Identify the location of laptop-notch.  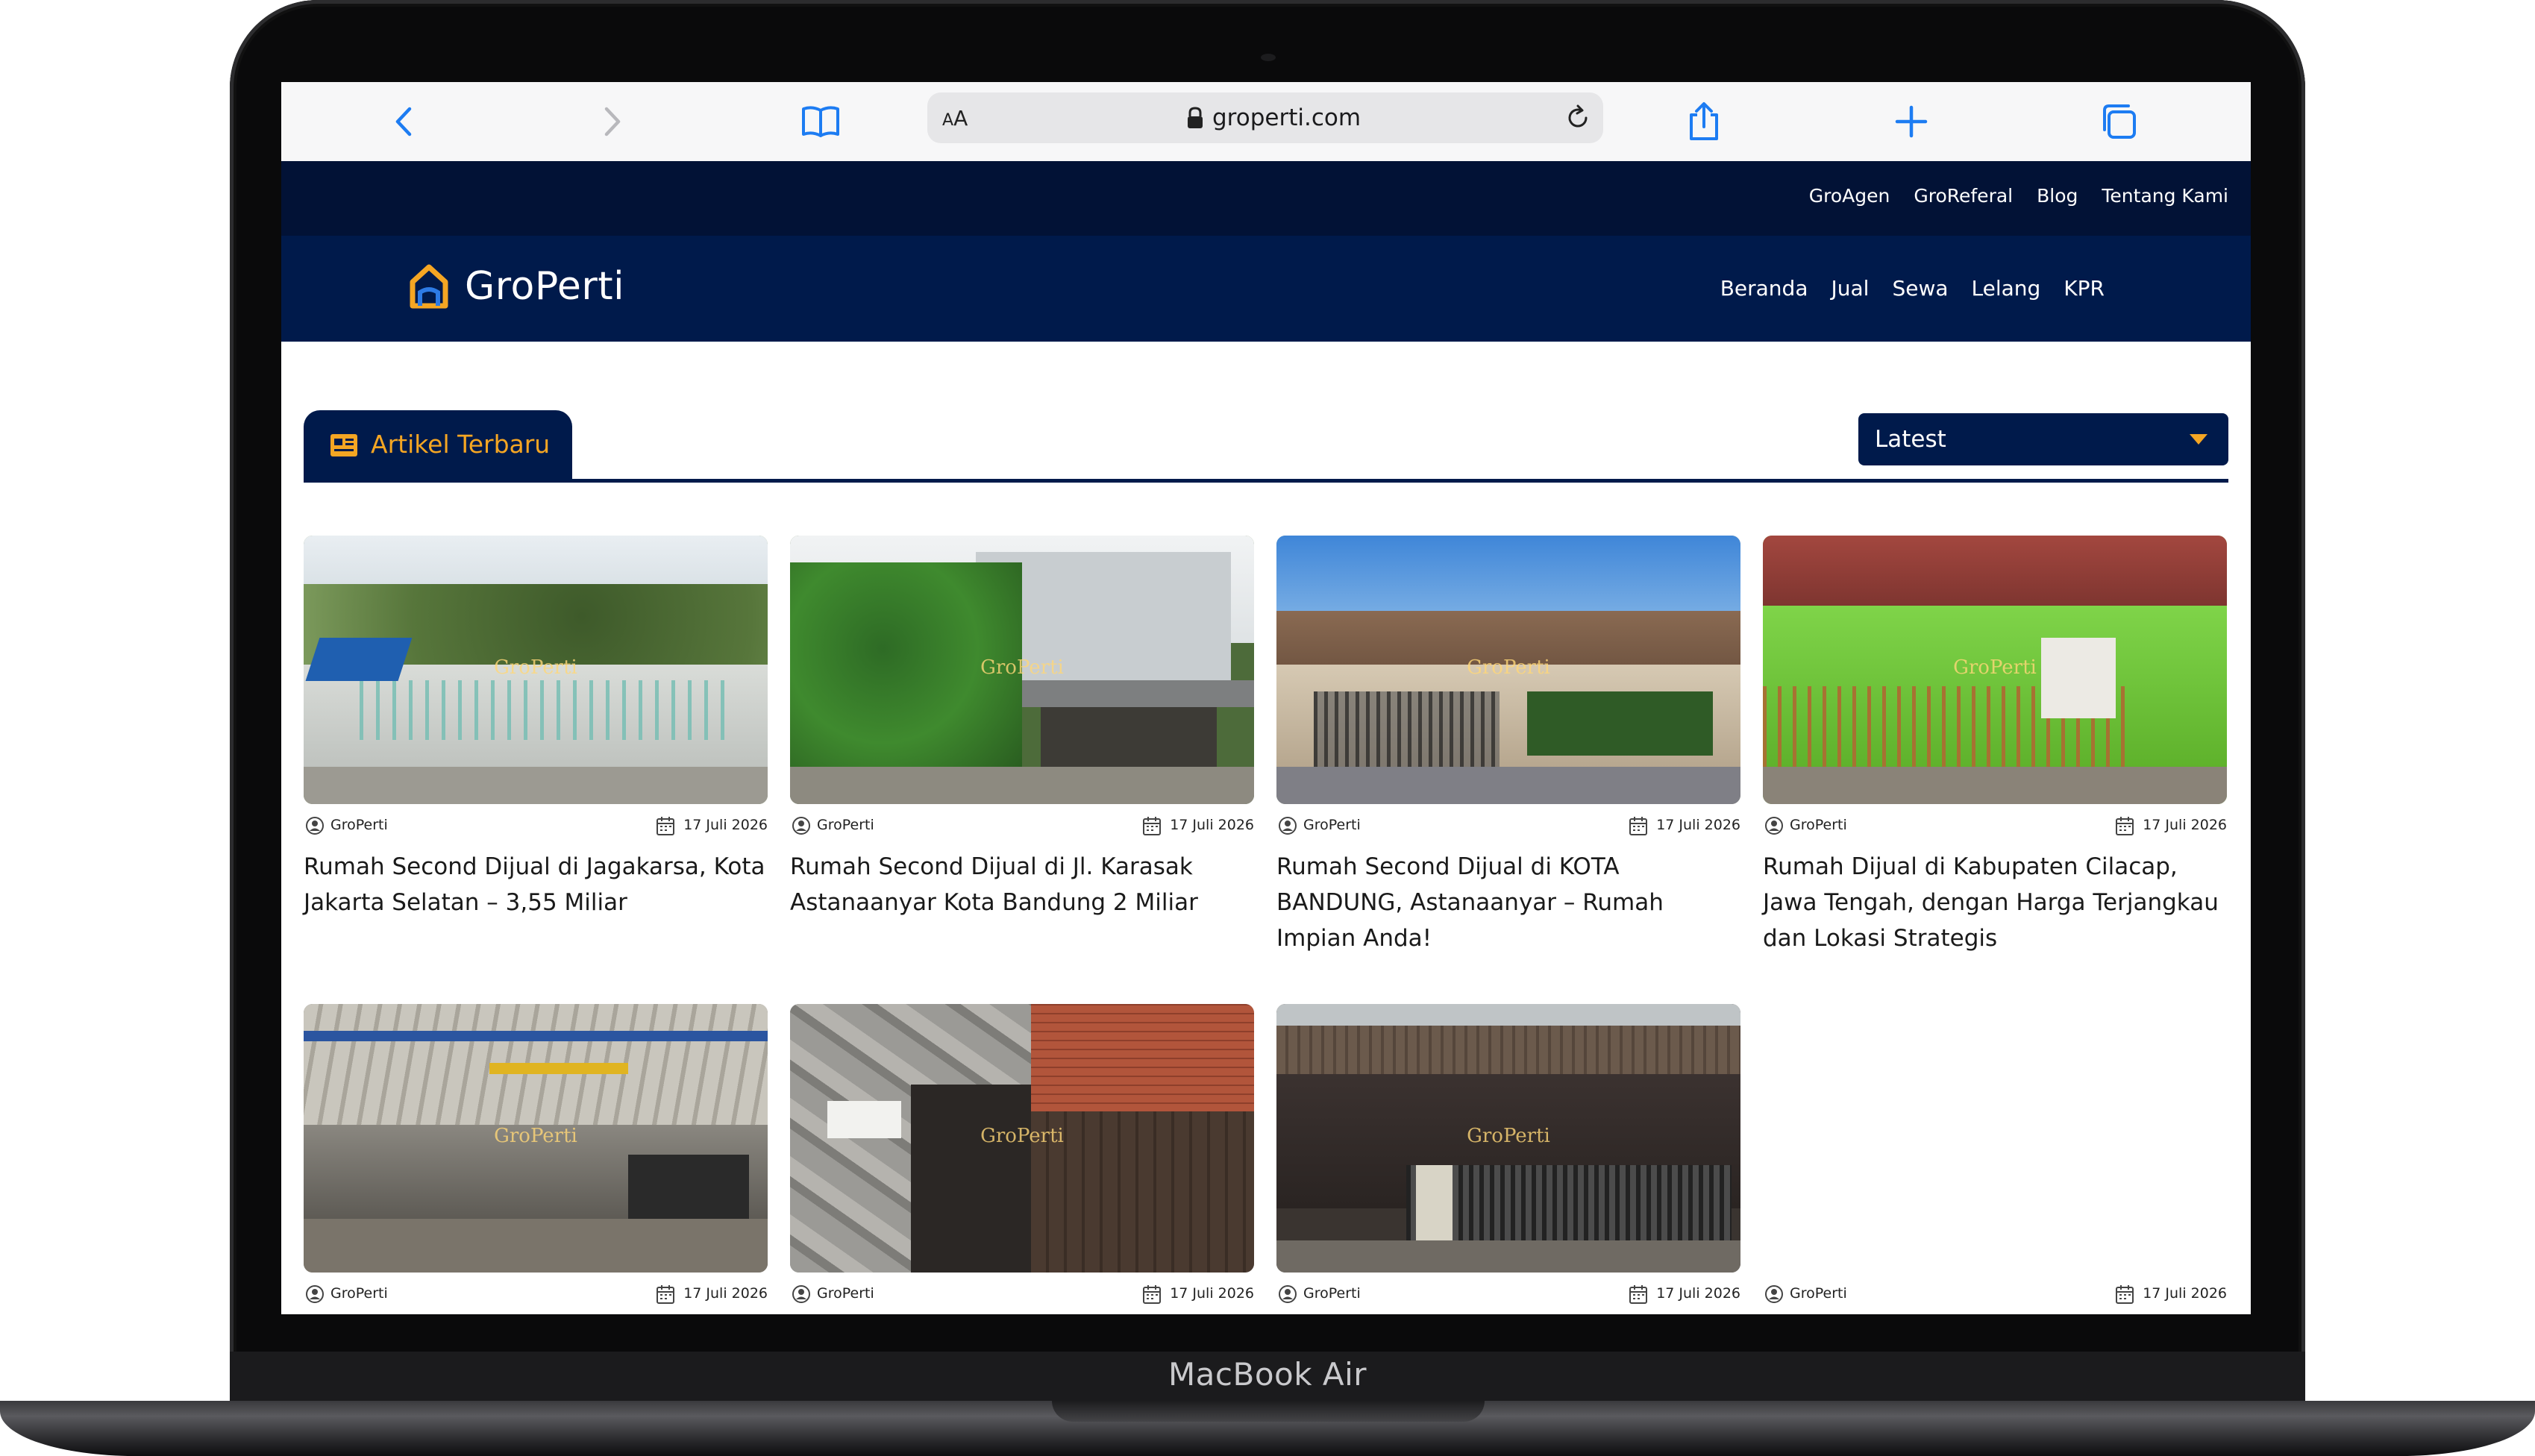
(1268, 1411).